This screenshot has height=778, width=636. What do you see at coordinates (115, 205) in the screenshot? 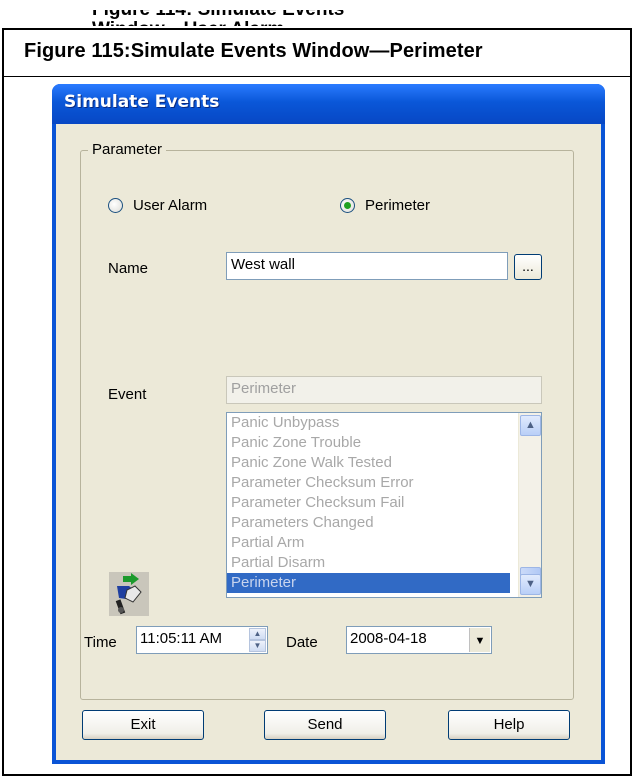
I see `user-alarm-radio-circle` at bounding box center [115, 205].